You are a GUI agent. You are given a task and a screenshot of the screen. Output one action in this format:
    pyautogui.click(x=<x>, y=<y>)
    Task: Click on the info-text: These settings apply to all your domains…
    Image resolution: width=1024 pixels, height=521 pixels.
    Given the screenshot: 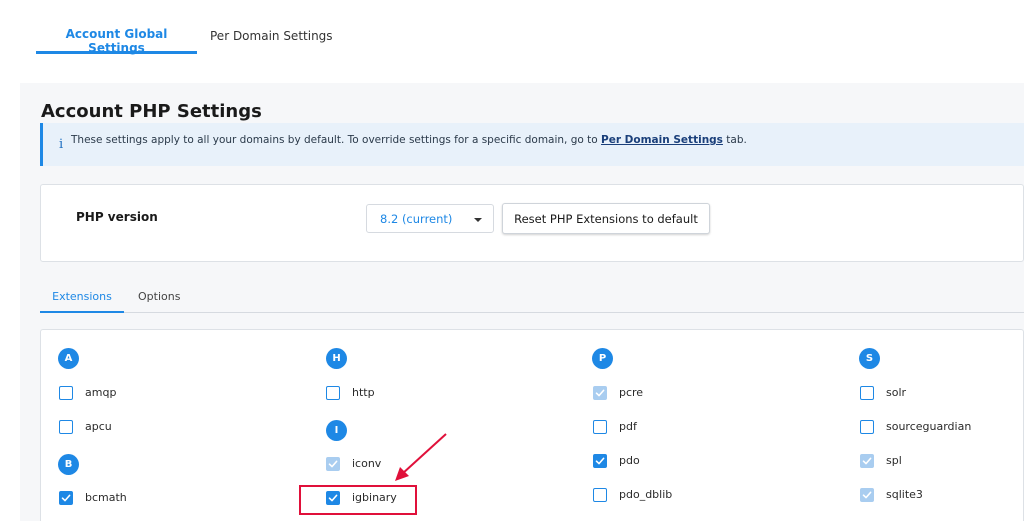 What is the action you would take?
    pyautogui.click(x=409, y=140)
    